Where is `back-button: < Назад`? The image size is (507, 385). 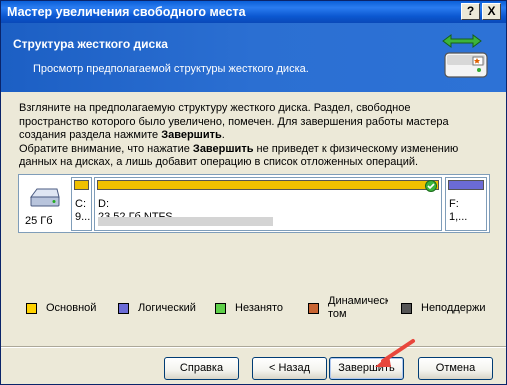 back-button: < Назад is located at coordinates (289, 368).